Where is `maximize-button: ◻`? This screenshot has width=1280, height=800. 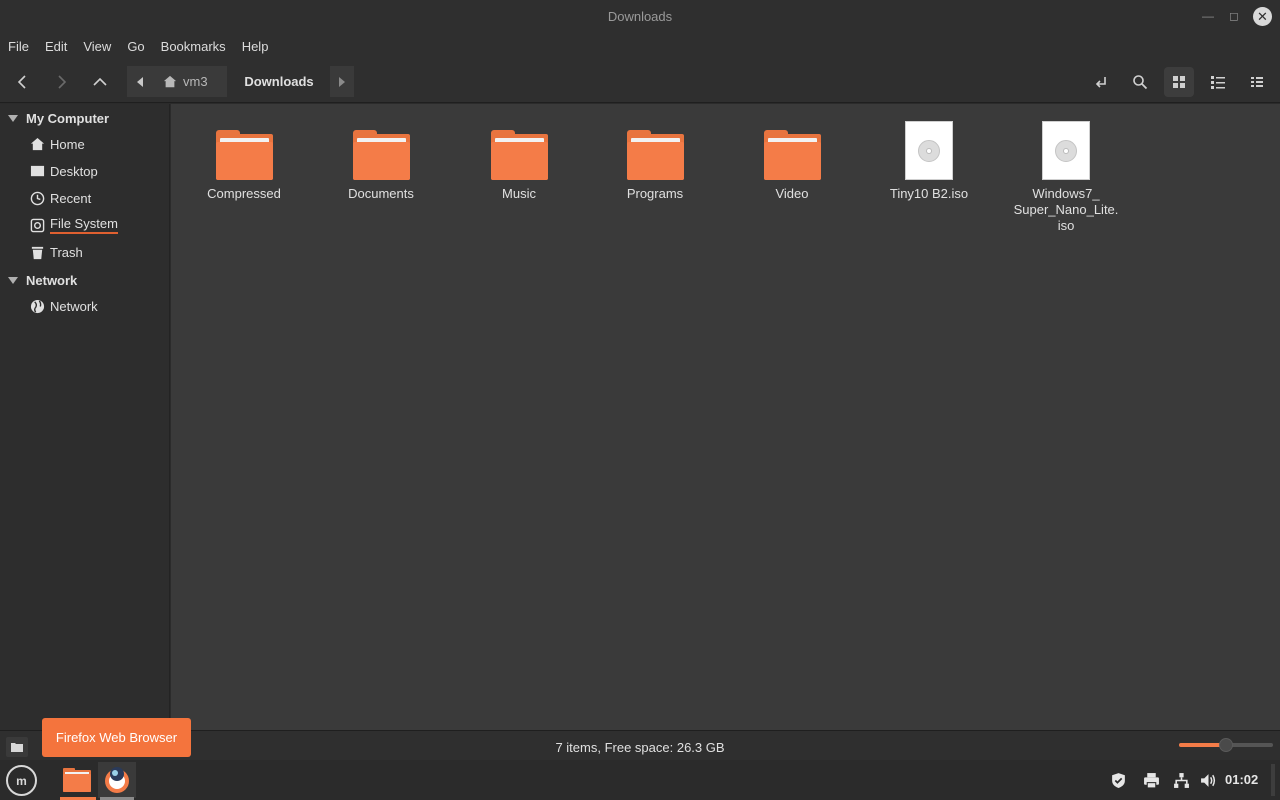
maximize-button: ◻ is located at coordinates (1234, 16).